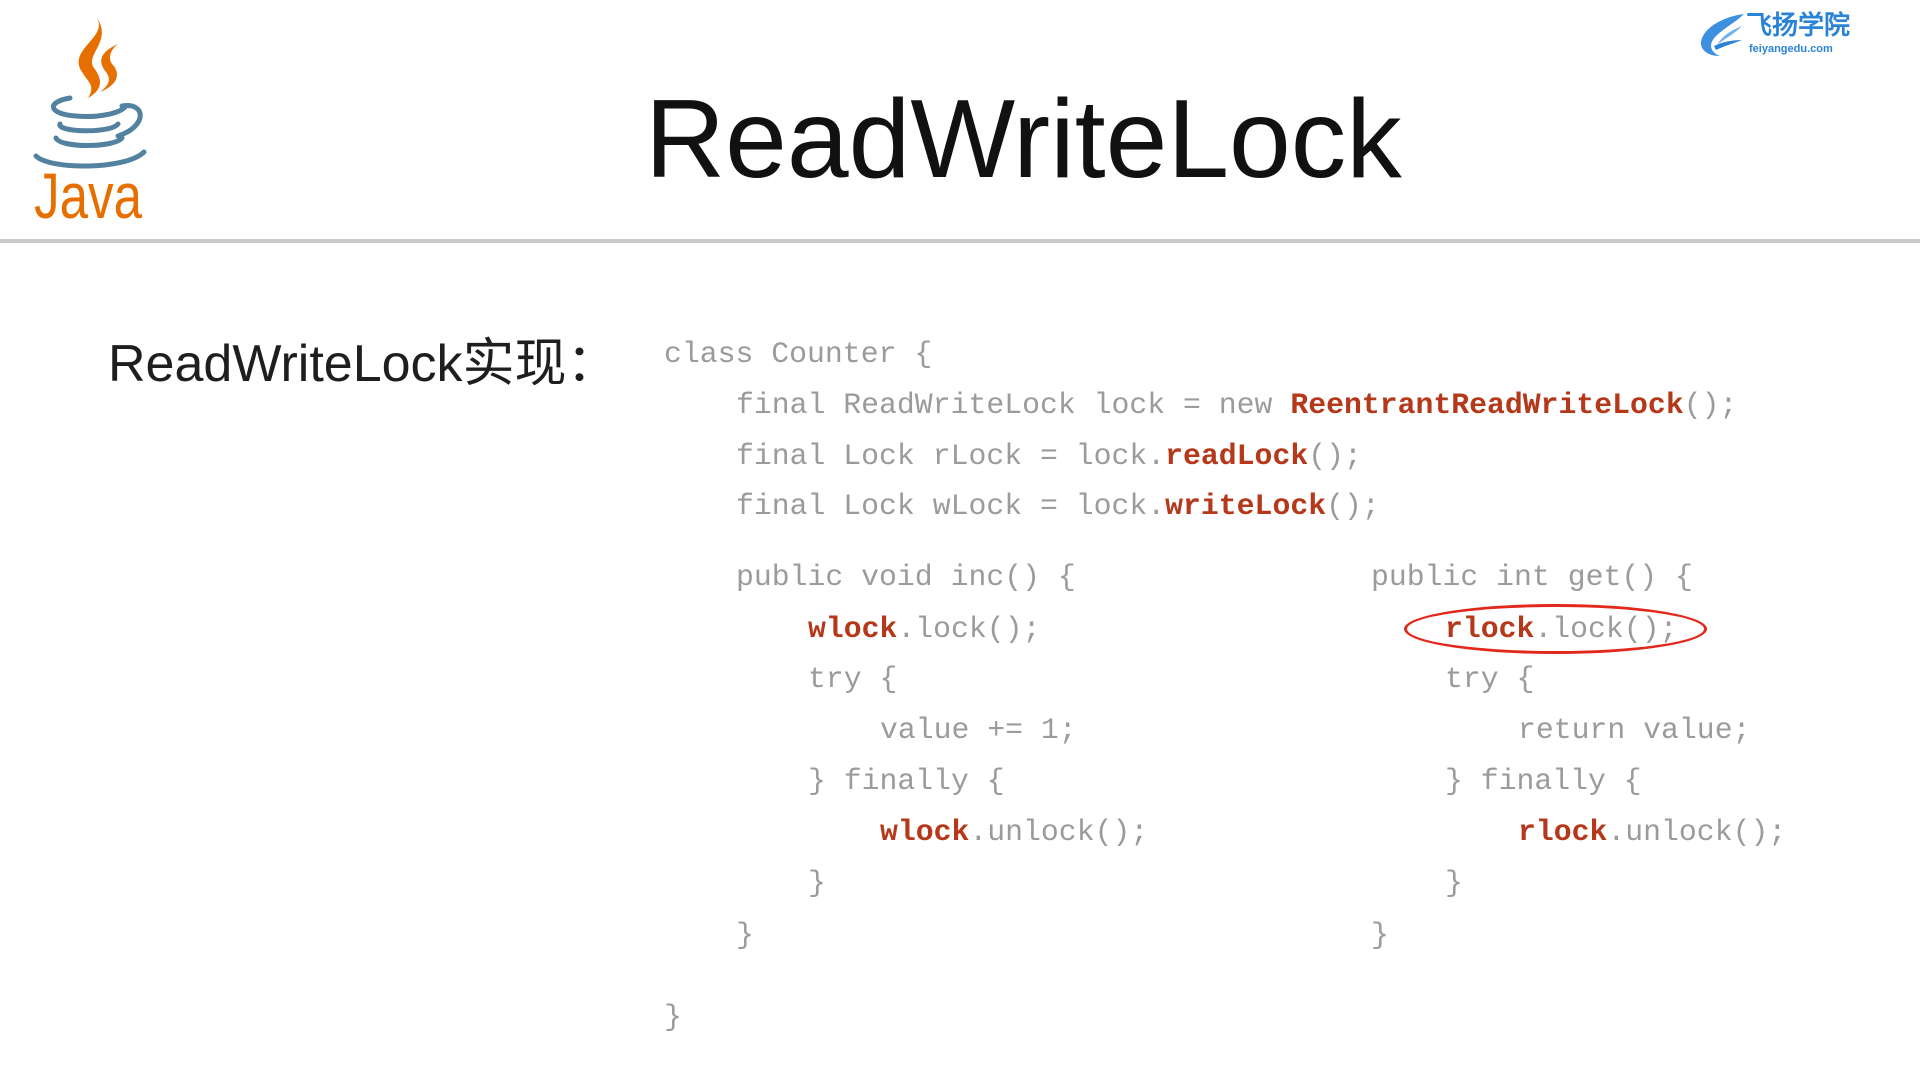  I want to click on code-line-field-rlock: final Lock rLock = lock.readLock();, so click(1049, 456).